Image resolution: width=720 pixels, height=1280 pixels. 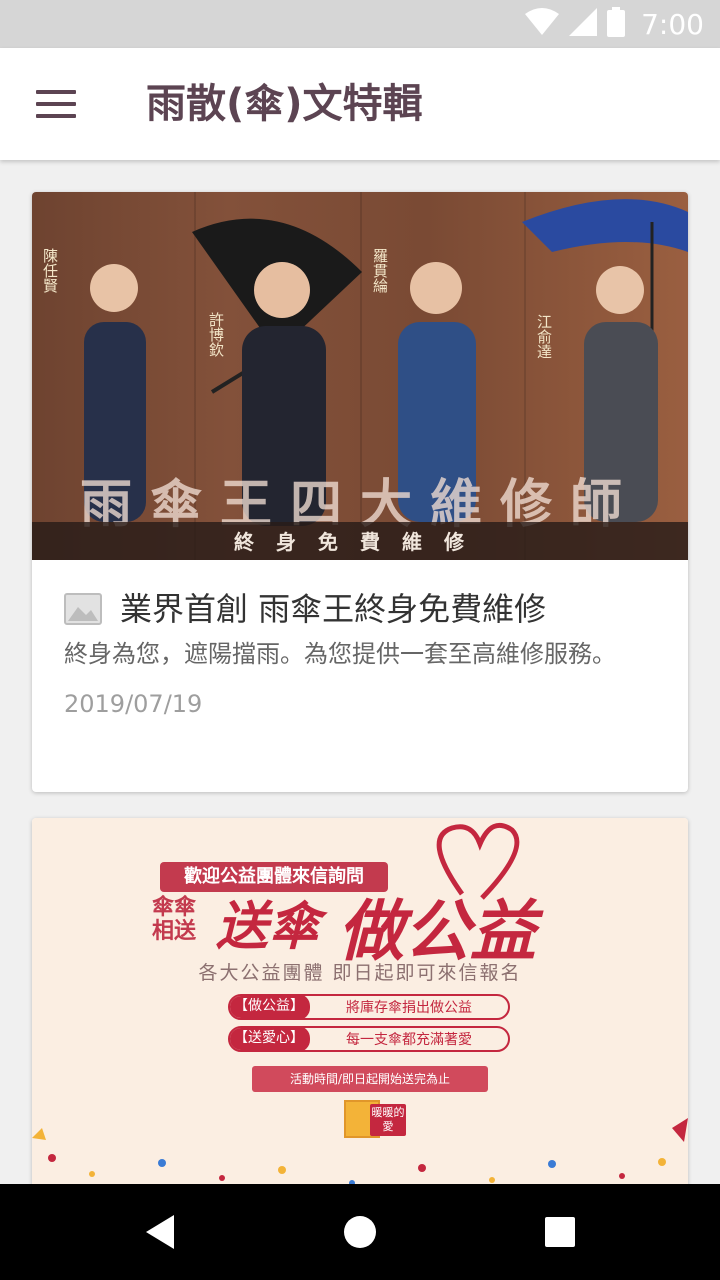 I want to click on app-bar: 雨散(傘)文特輯, so click(x=360, y=104).